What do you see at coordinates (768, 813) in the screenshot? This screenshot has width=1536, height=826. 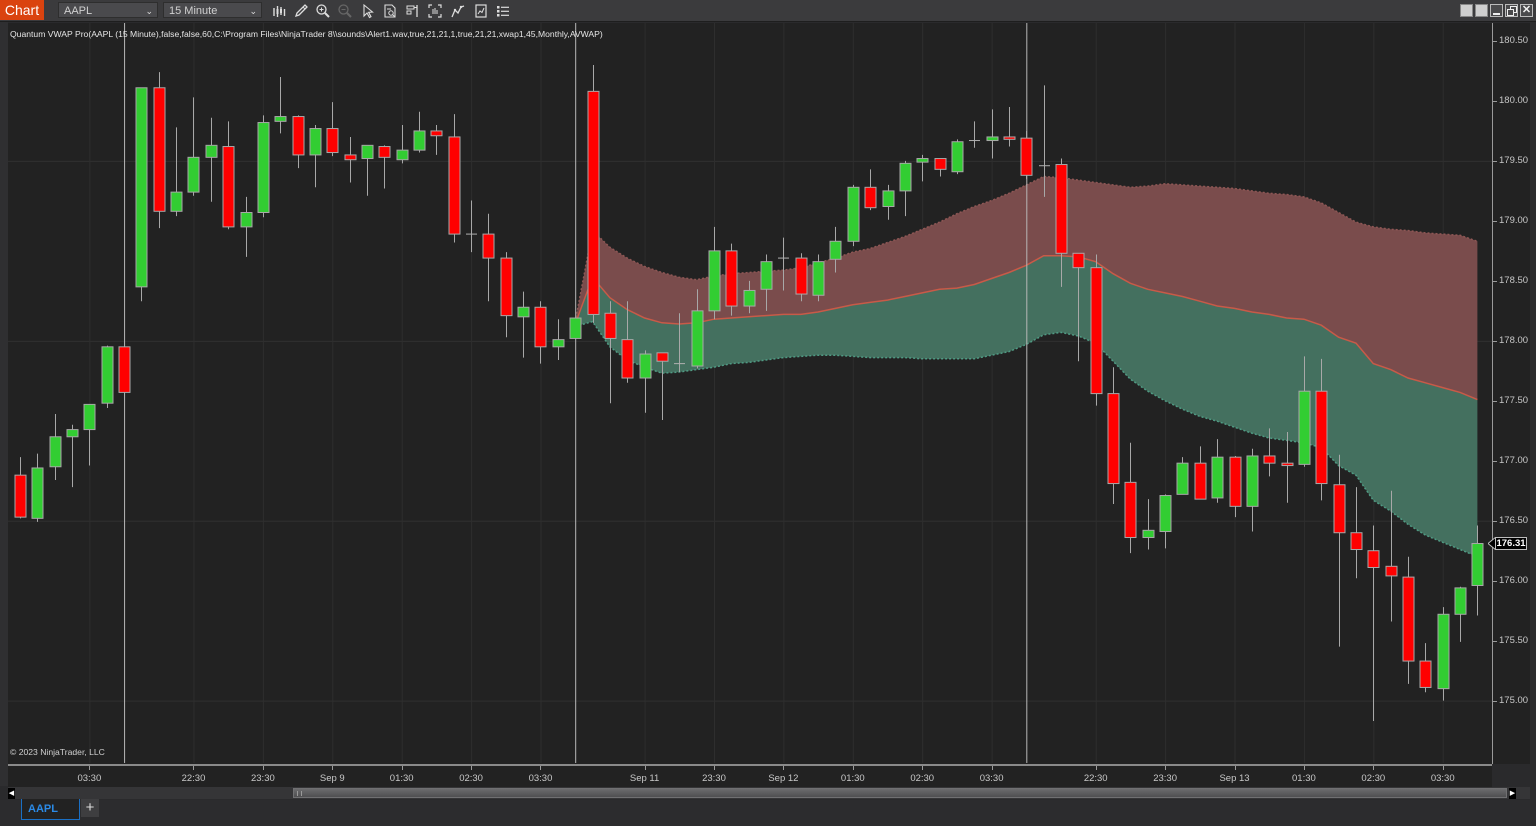 I see `tab-bar` at bounding box center [768, 813].